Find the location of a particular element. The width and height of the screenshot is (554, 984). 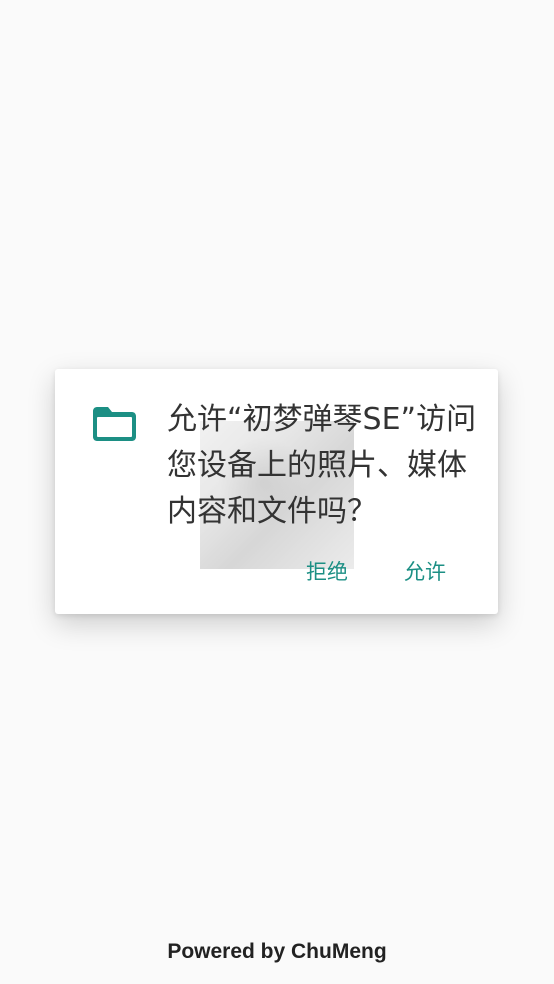

folder-icon is located at coordinates (114, 424).